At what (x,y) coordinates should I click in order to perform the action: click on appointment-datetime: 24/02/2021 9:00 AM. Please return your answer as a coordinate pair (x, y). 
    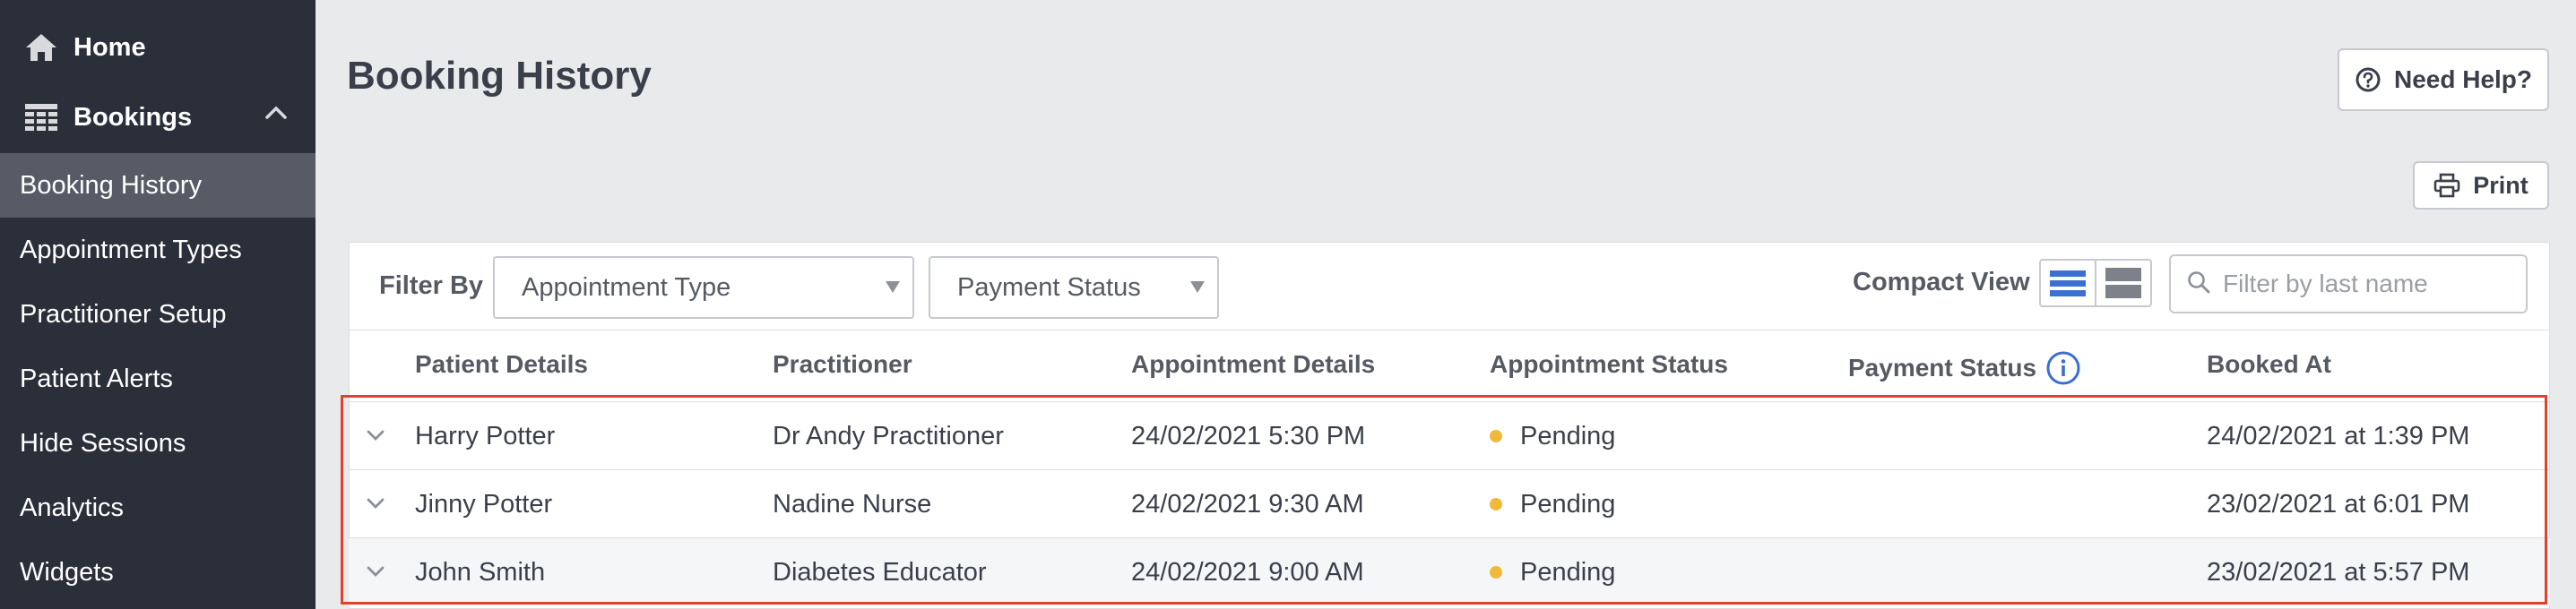
    Looking at the image, I should click on (1247, 572).